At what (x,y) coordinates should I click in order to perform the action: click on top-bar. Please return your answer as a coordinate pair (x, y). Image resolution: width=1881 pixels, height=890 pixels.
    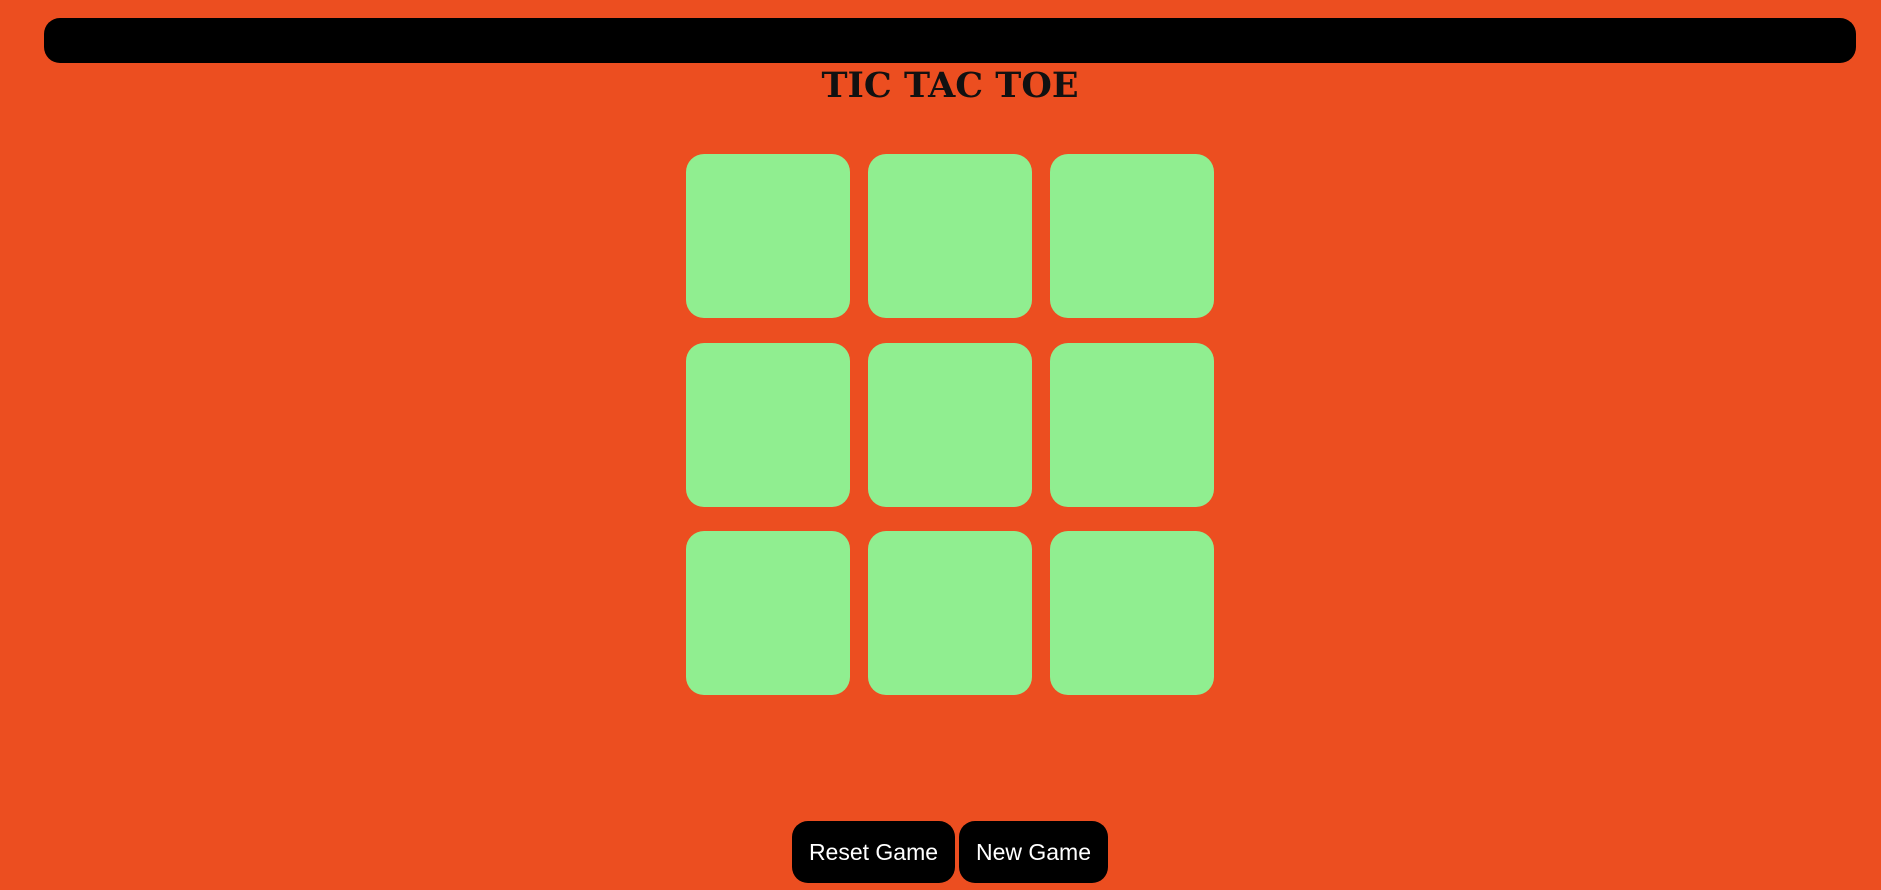
    Looking at the image, I should click on (950, 40).